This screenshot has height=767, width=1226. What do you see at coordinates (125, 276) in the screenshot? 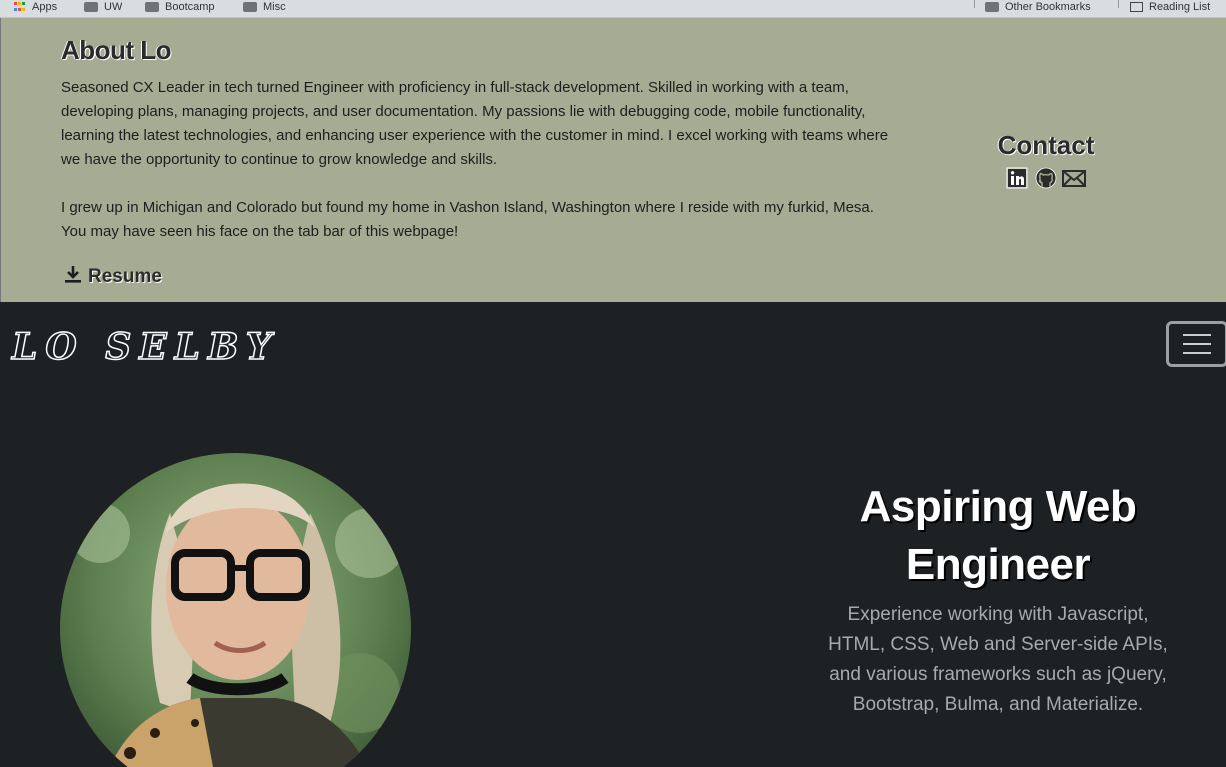
I see `resume-label: Resume` at bounding box center [125, 276].